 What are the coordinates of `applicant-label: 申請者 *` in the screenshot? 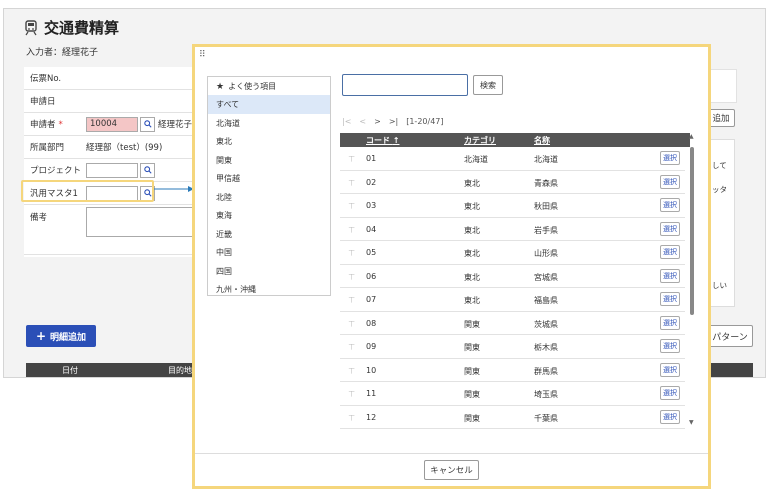 It's located at (46, 125).